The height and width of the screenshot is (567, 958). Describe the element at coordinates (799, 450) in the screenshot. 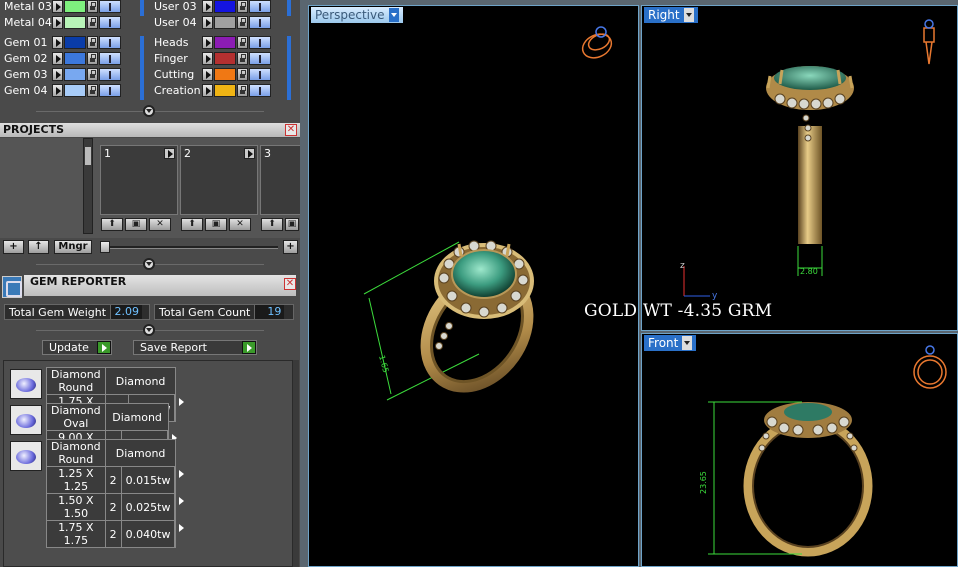

I see `front-viewport: Front 23.65` at that location.